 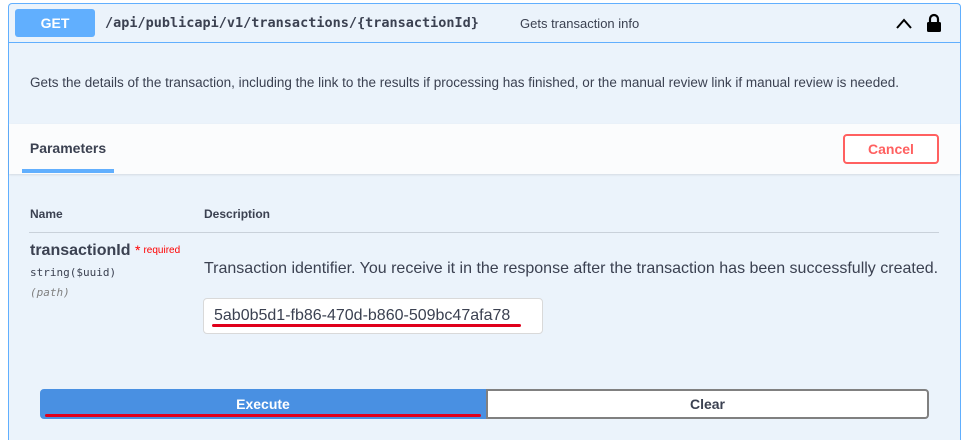 I want to click on column-header-name: Name, so click(x=46, y=214).